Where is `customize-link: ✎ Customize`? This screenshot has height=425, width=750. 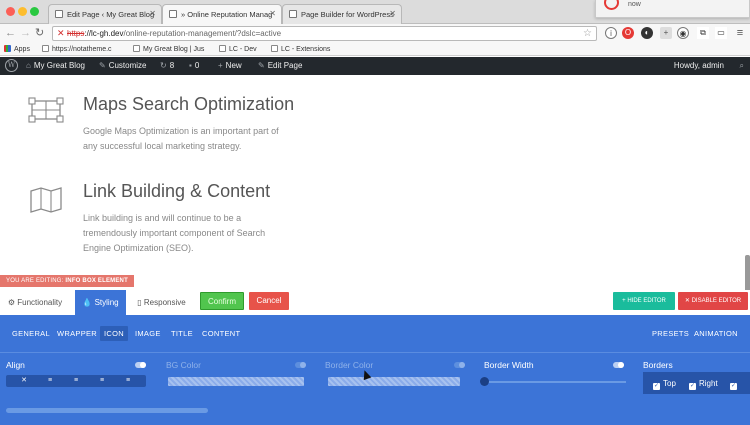 customize-link: ✎ Customize is located at coordinates (123, 65).